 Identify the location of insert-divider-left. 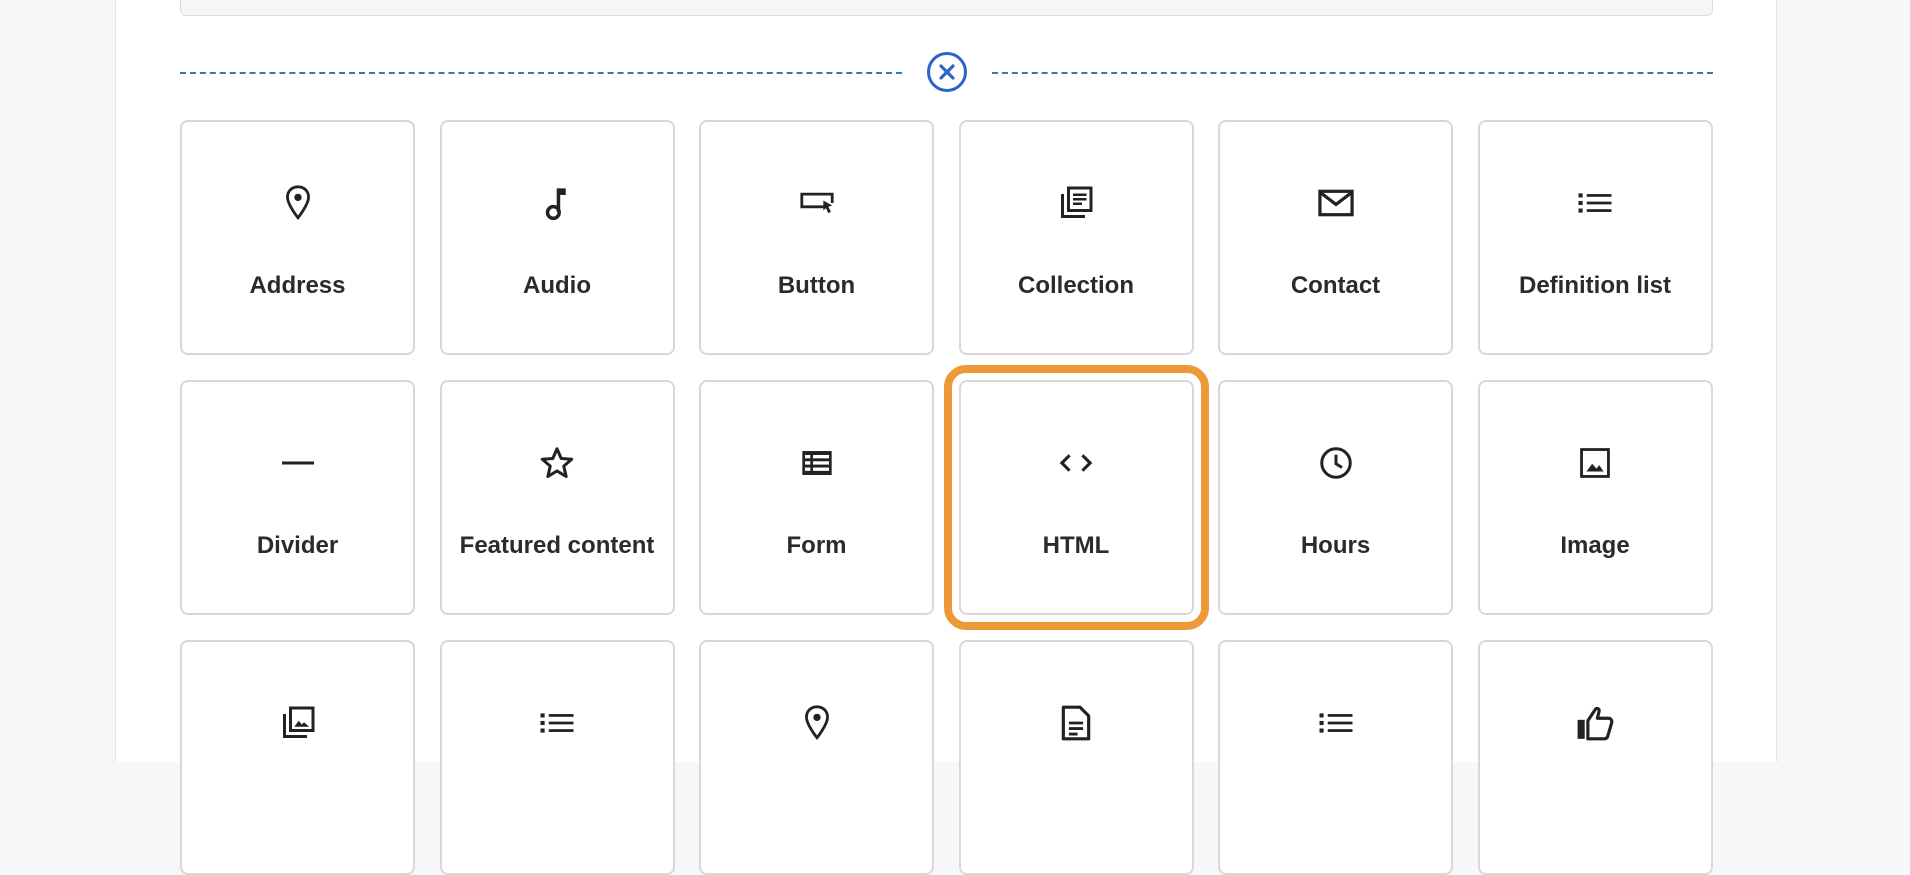
(541, 73).